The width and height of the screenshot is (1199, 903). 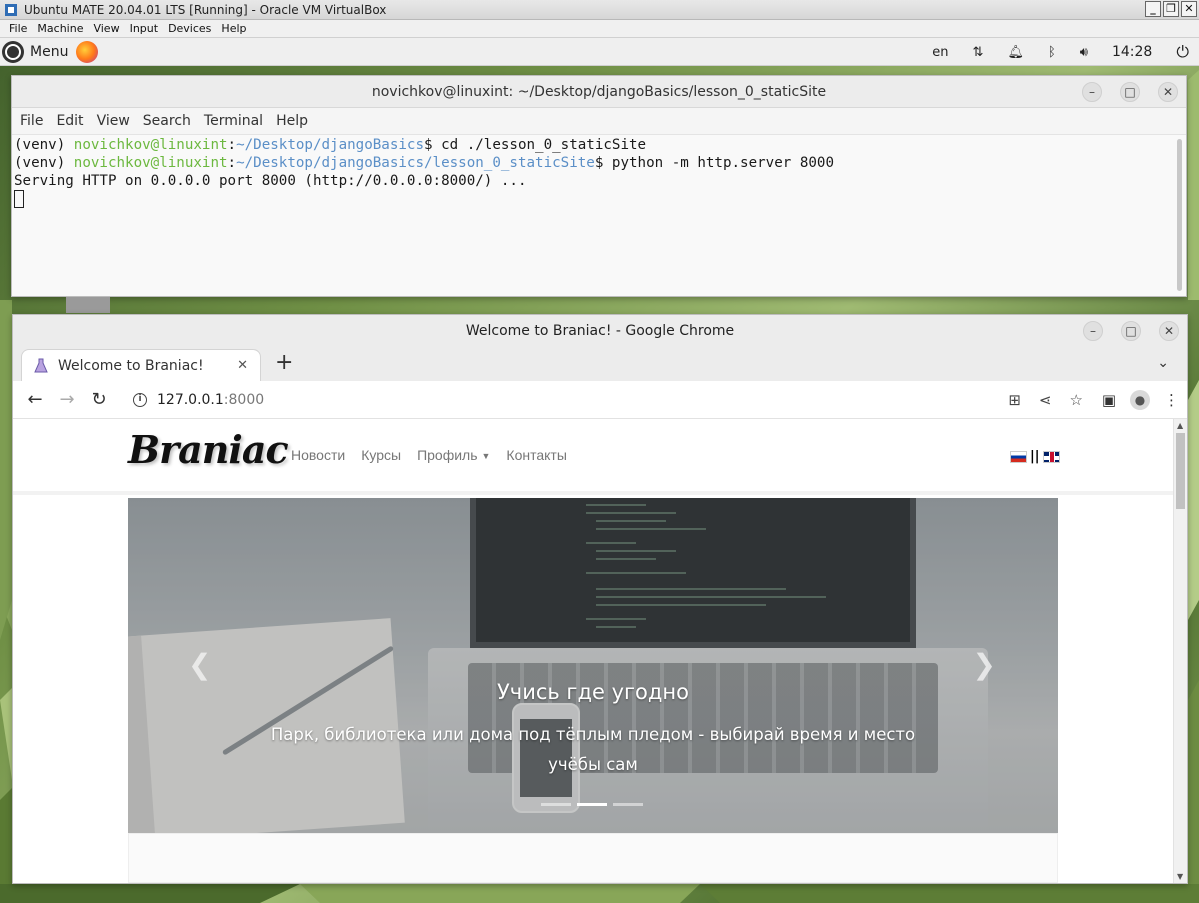 I want to click on back-button: ←, so click(x=35, y=399).